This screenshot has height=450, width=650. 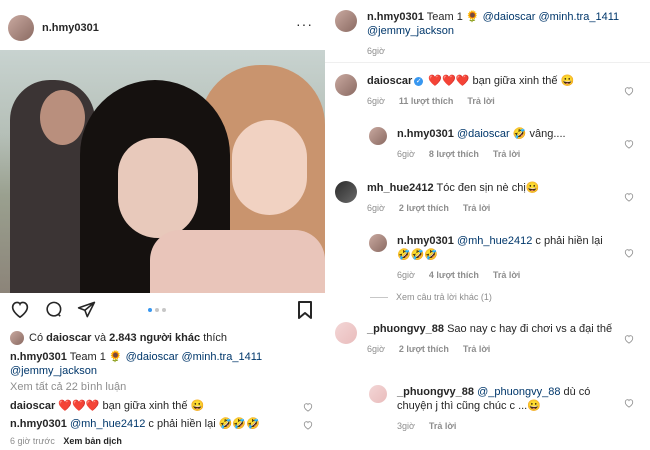 I want to click on liker-avatar, so click(x=17, y=338).